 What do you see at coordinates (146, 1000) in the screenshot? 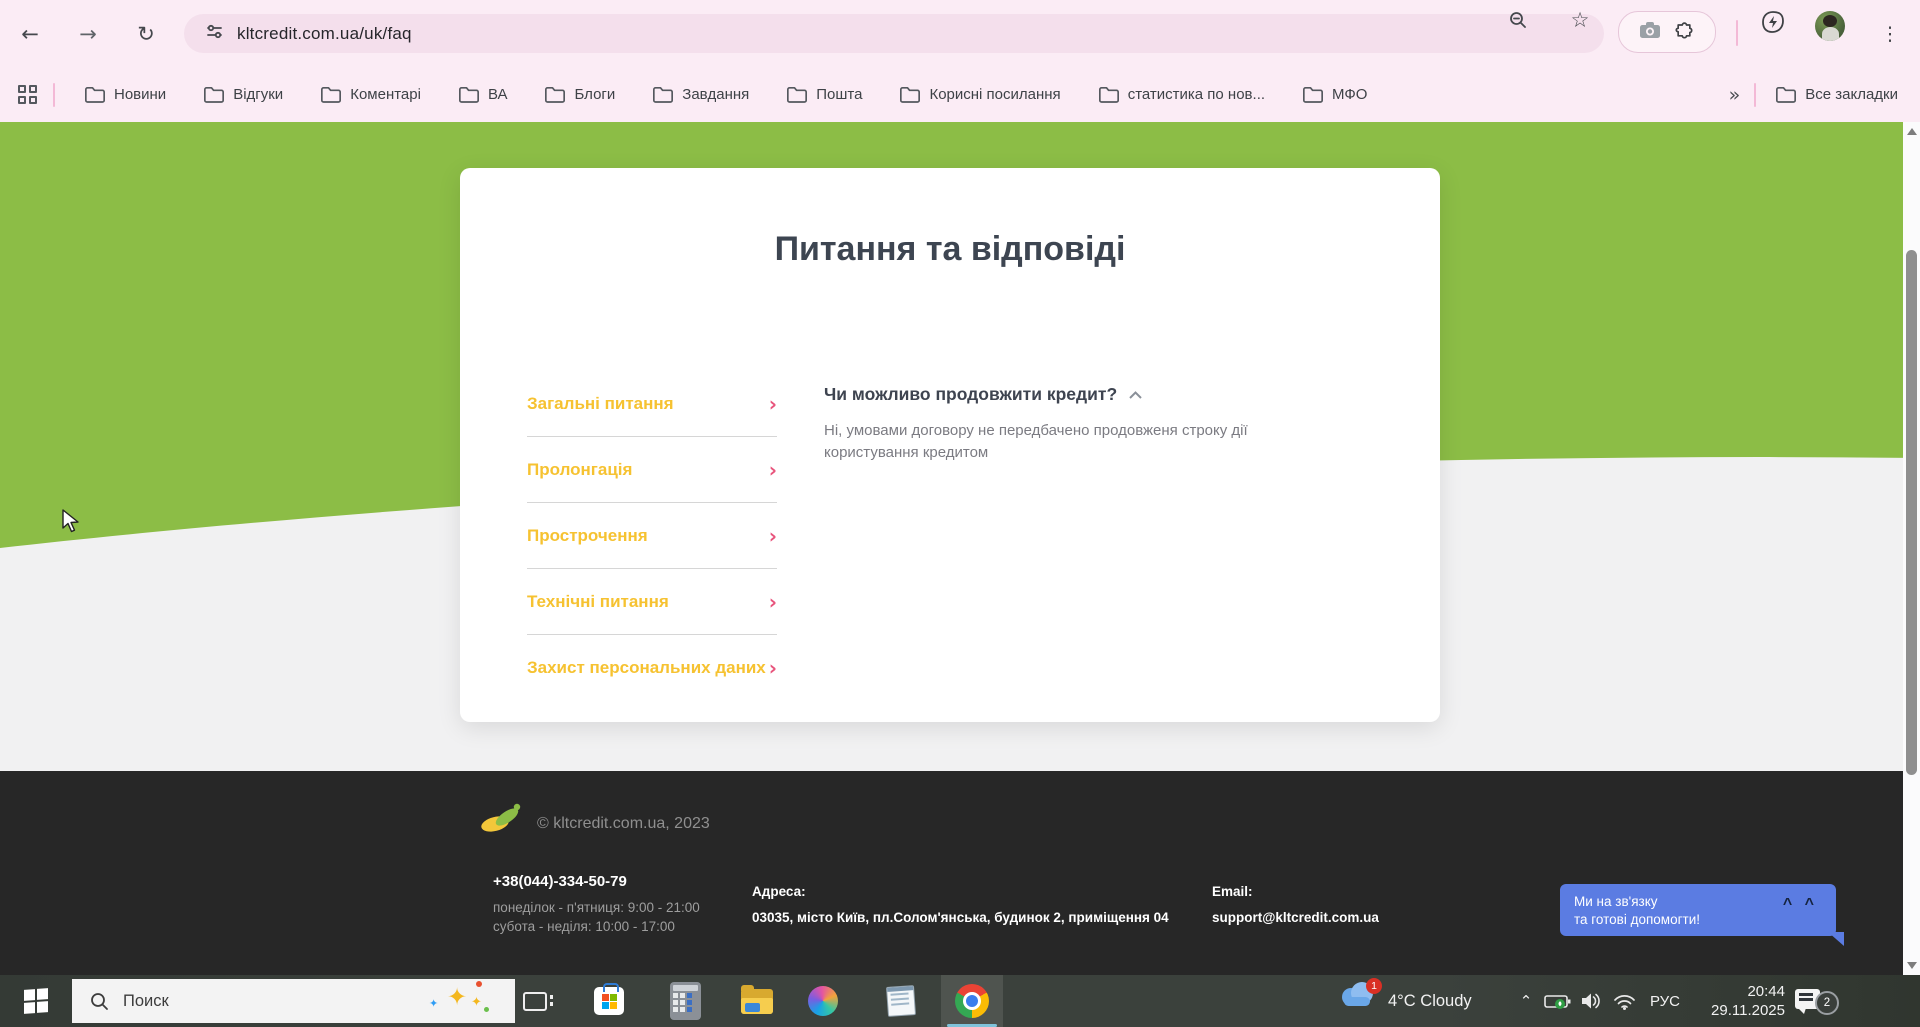
I see `search-placeholder: Поиск` at bounding box center [146, 1000].